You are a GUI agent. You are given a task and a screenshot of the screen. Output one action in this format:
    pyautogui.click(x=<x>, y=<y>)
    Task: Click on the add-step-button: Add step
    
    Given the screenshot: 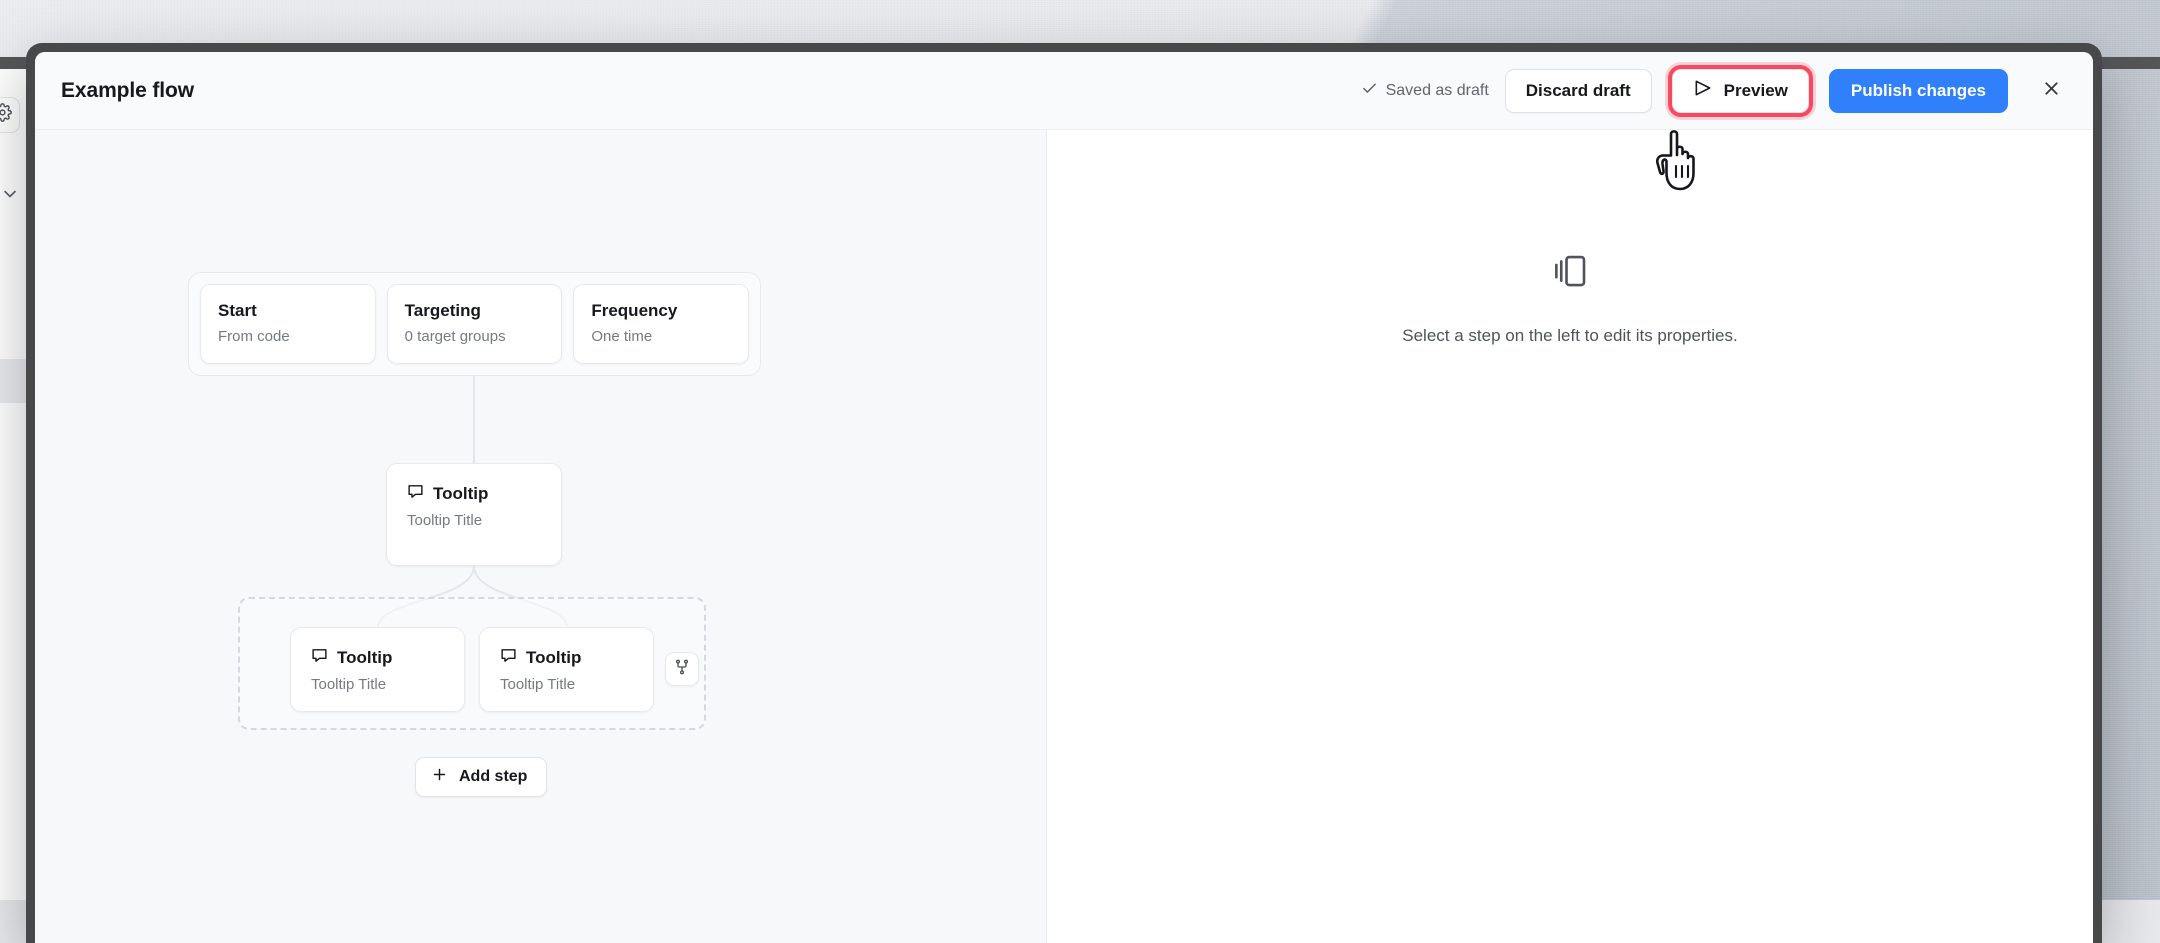 What is the action you would take?
    pyautogui.click(x=481, y=777)
    